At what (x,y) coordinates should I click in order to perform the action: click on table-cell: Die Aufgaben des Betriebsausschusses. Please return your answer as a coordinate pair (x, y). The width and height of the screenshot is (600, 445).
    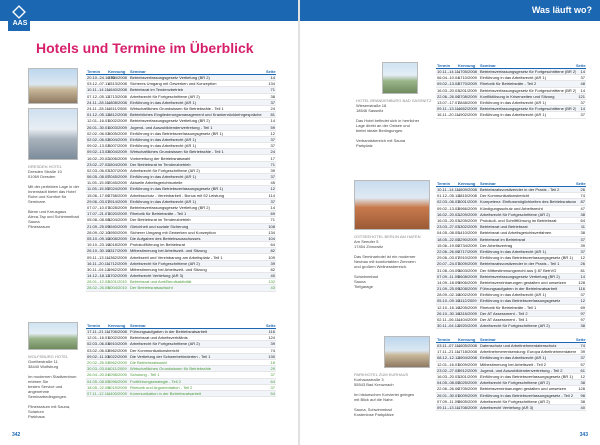
    Looking at the image, I should click on (165, 238).